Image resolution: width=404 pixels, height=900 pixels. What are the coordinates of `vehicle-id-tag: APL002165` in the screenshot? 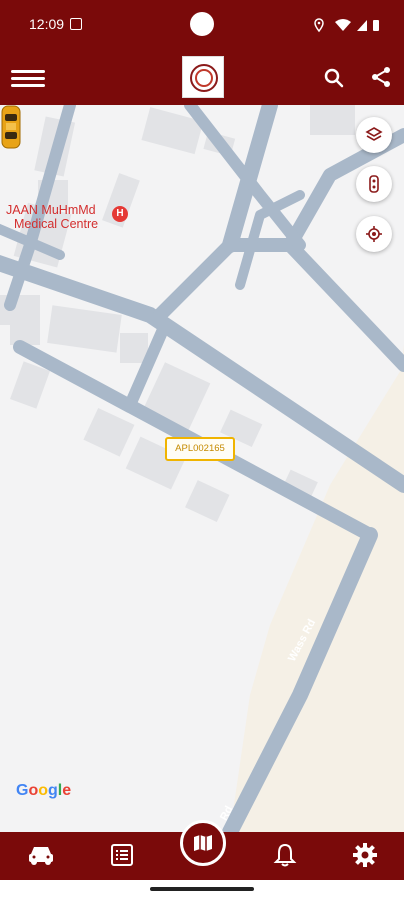 It's located at (200, 449).